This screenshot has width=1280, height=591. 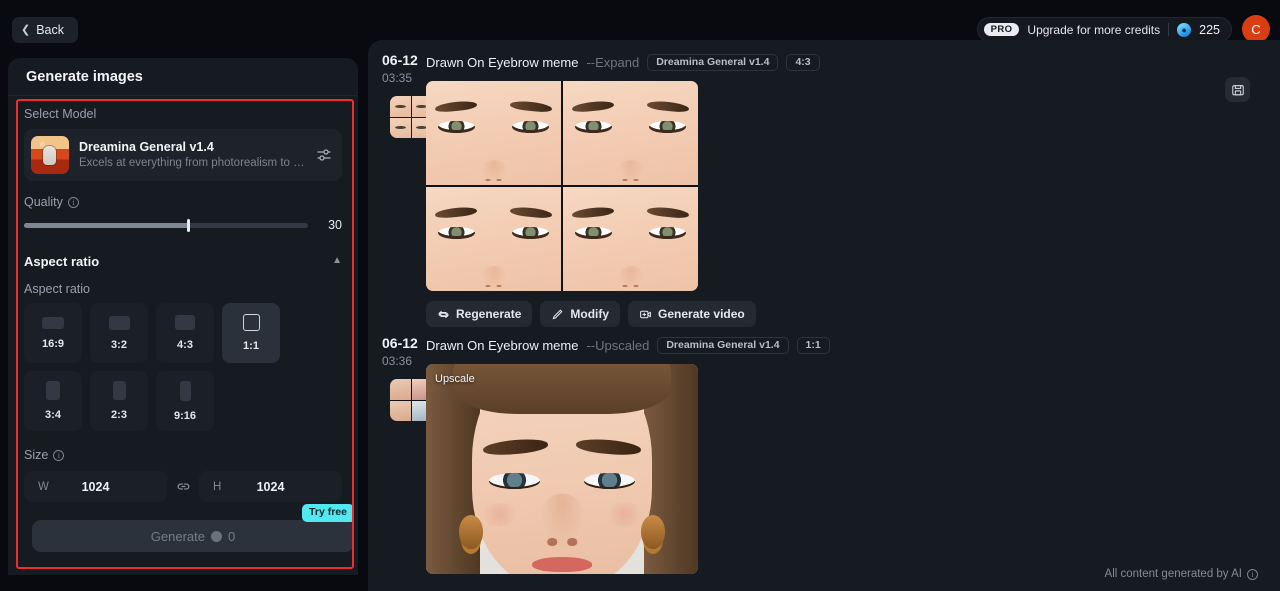 What do you see at coordinates (183, 367) in the screenshot?
I see `aspect-ratio-options: 16:9 3:2 4:3 1:1 3:4 2:3 9:16` at bounding box center [183, 367].